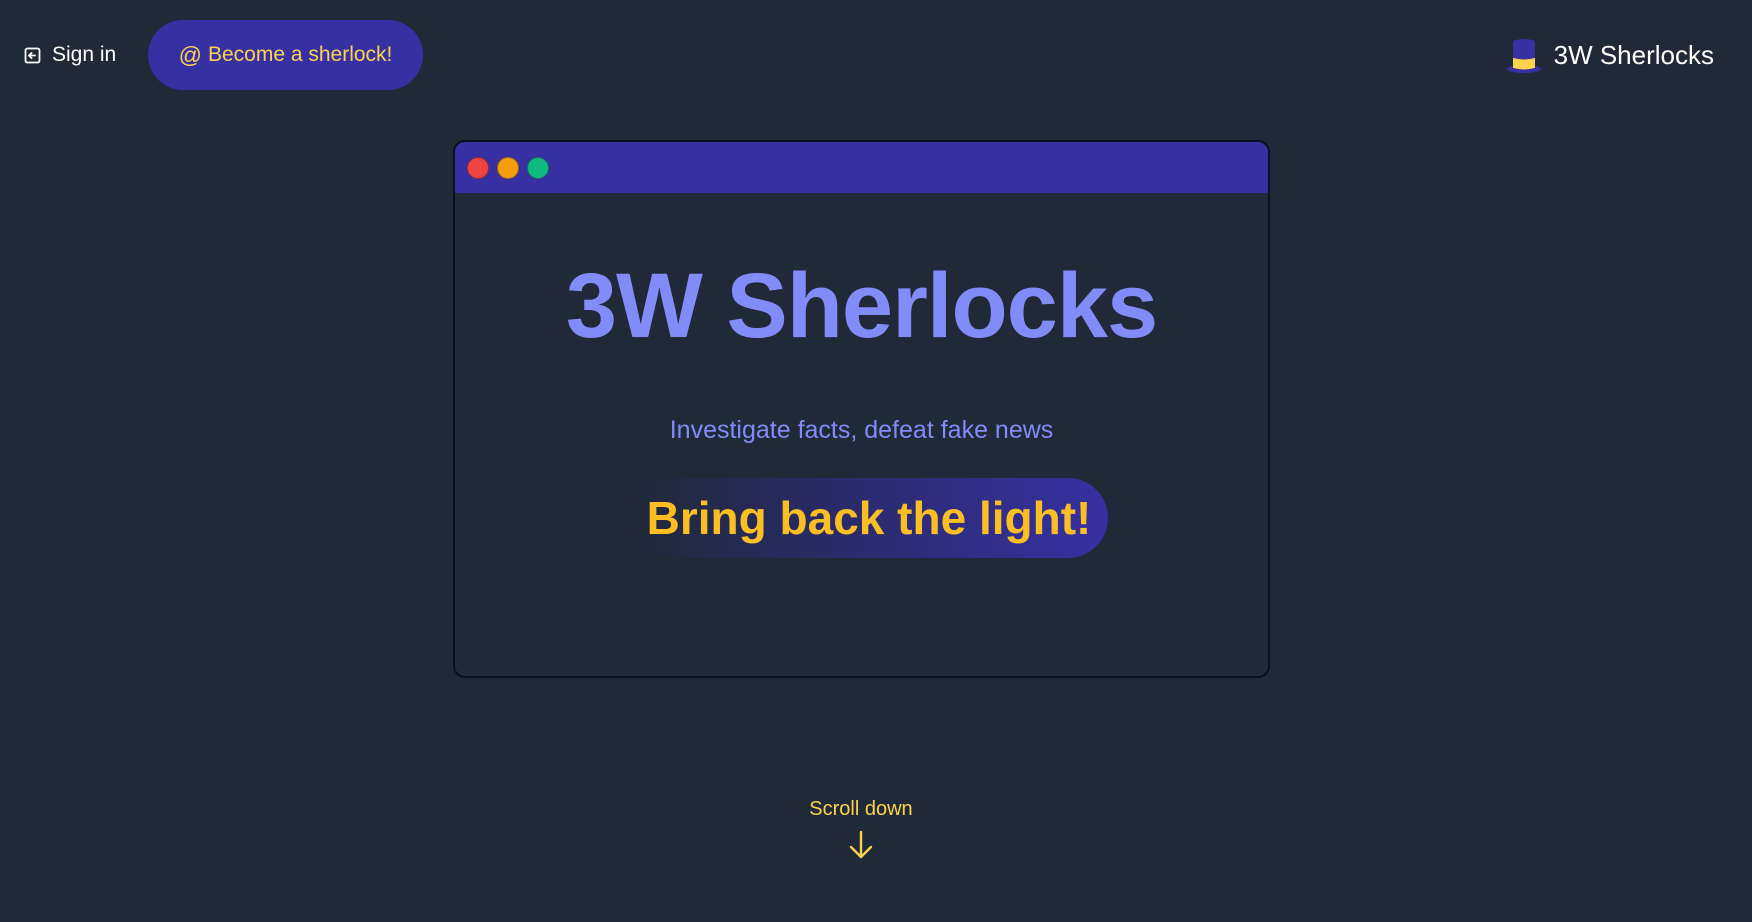 This screenshot has width=1752, height=922. I want to click on top-hat-icon, so click(1523, 56).